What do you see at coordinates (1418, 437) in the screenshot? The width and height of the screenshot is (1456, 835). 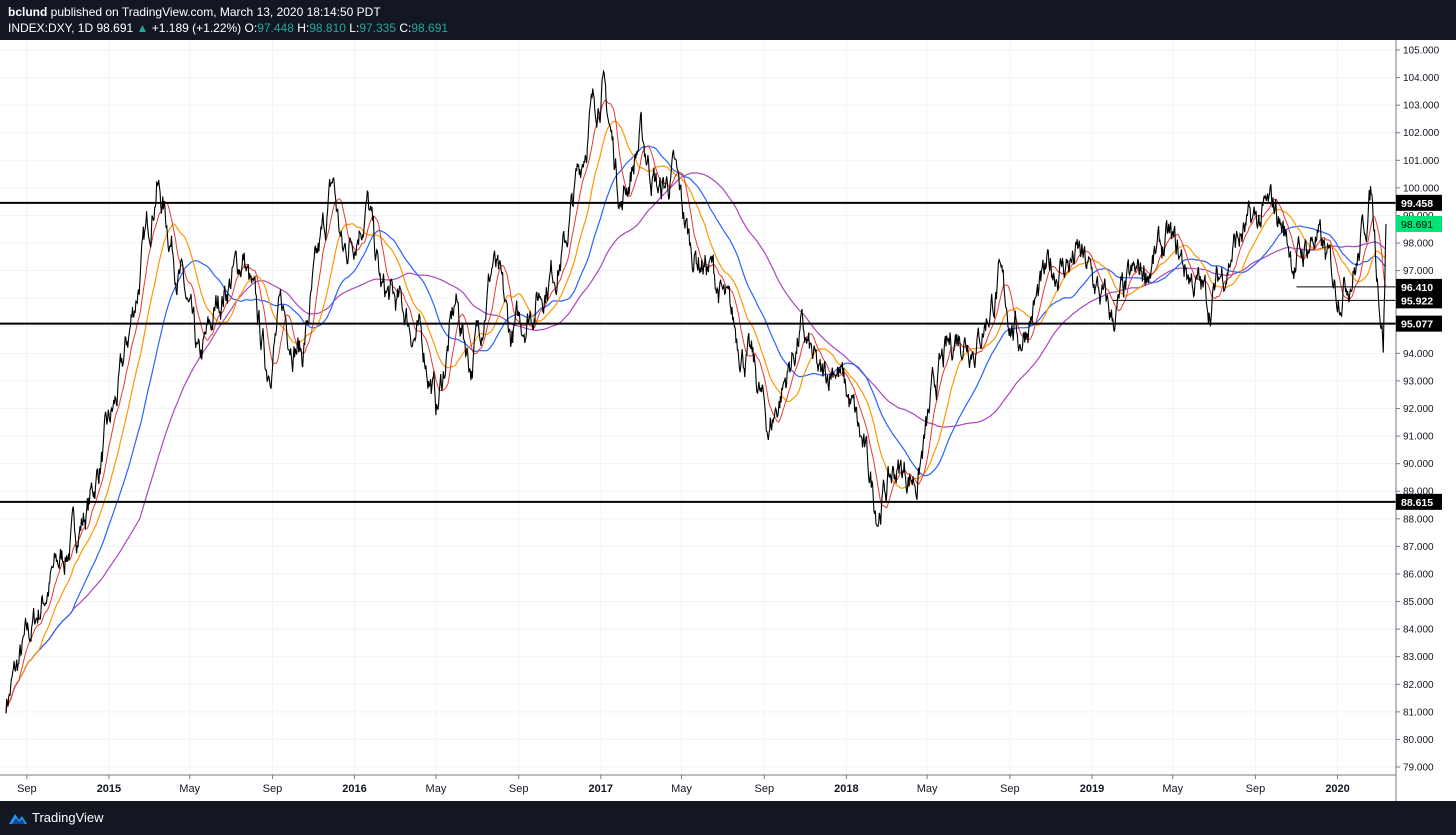 I see `y-tick-label: 91.000` at bounding box center [1418, 437].